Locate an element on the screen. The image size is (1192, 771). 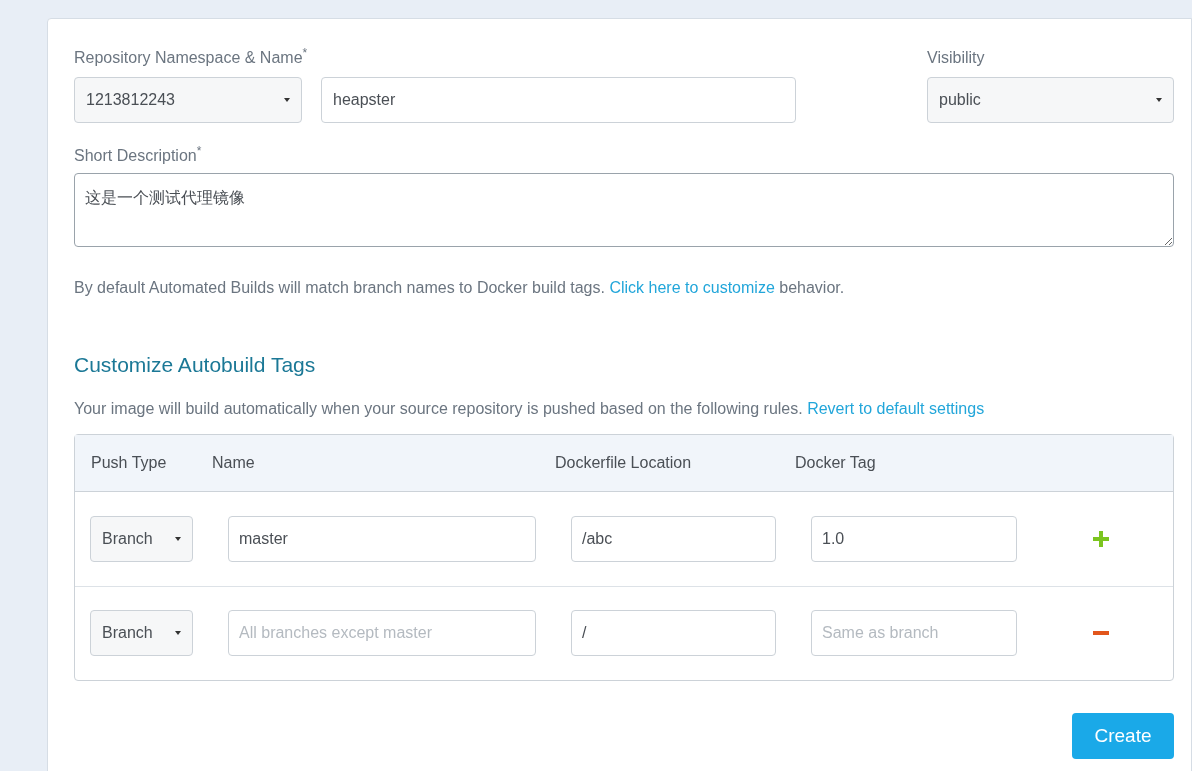
column-header: Docker Tag is located at coordinates (835, 462).